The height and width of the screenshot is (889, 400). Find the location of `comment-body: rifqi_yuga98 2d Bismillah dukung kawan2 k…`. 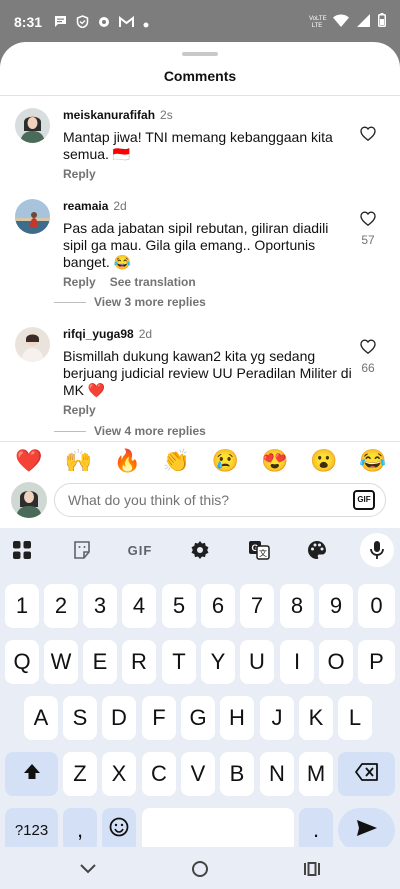

comment-body: rifqi_yuga98 2d Bismillah dukung kawan2 k… is located at coordinates (208, 371).